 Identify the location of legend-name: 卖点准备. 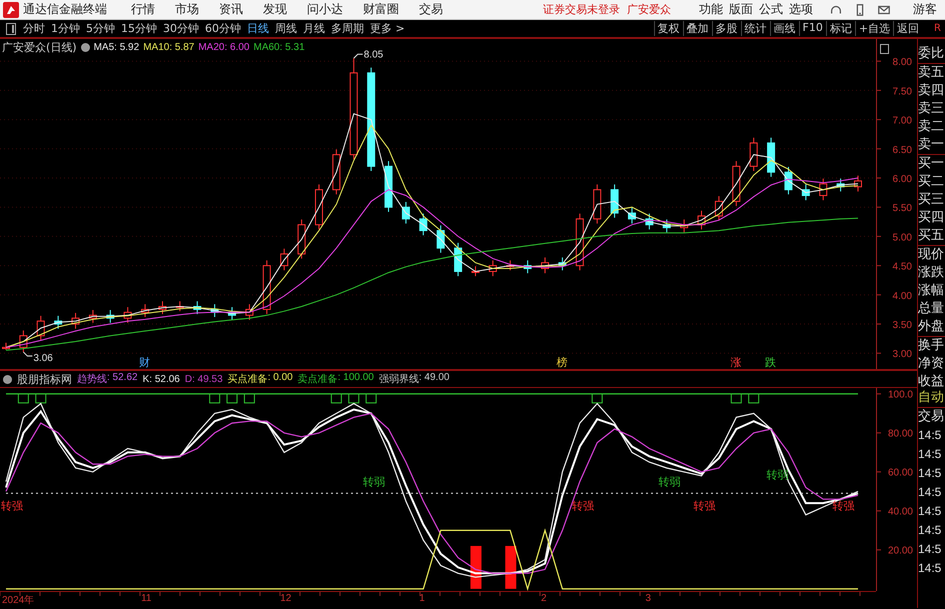
(318, 379).